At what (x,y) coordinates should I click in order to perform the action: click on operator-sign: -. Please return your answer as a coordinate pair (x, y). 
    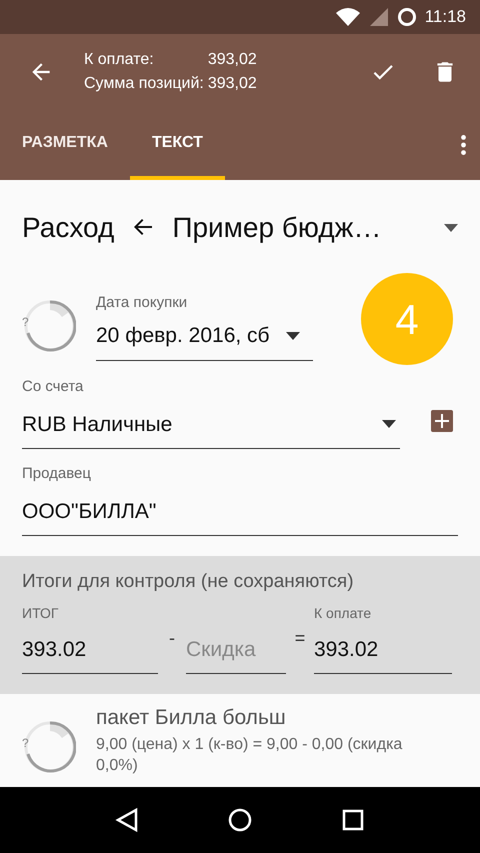
    Looking at the image, I should click on (172, 638).